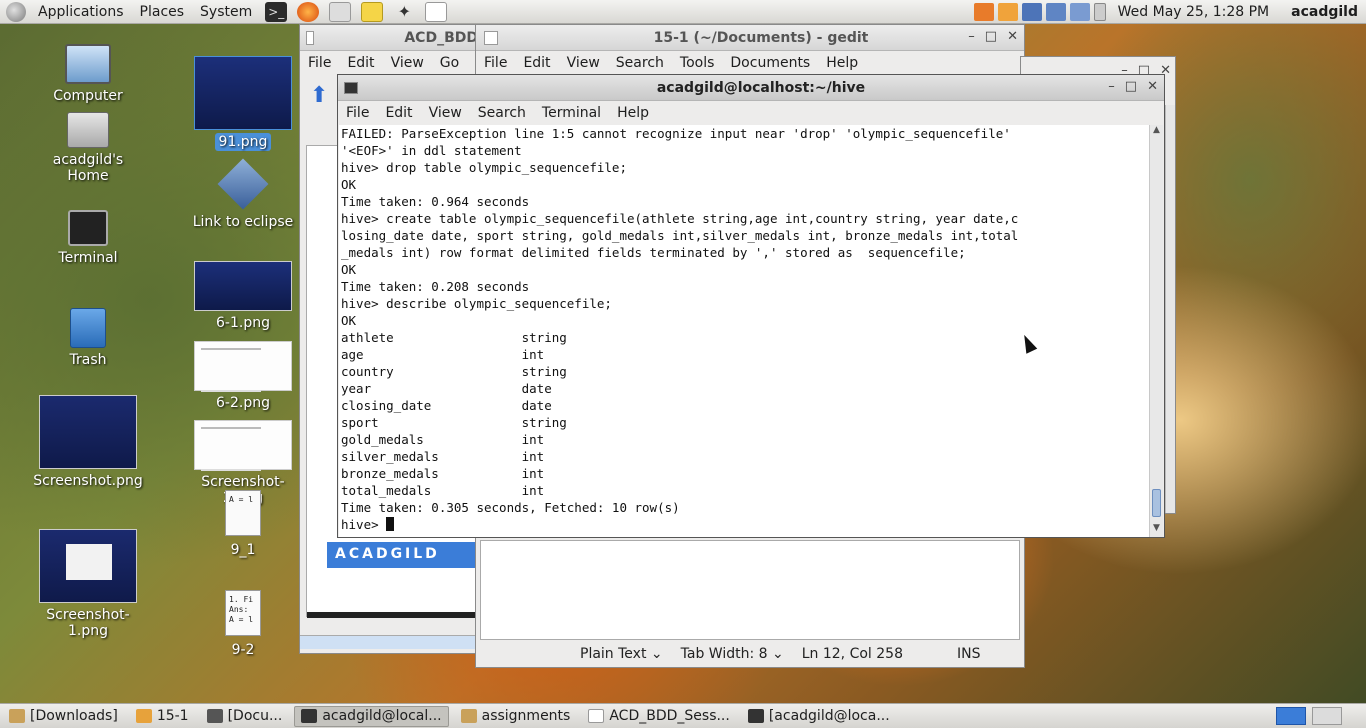  What do you see at coordinates (390, 524) in the screenshot?
I see `terminal-cursor` at bounding box center [390, 524].